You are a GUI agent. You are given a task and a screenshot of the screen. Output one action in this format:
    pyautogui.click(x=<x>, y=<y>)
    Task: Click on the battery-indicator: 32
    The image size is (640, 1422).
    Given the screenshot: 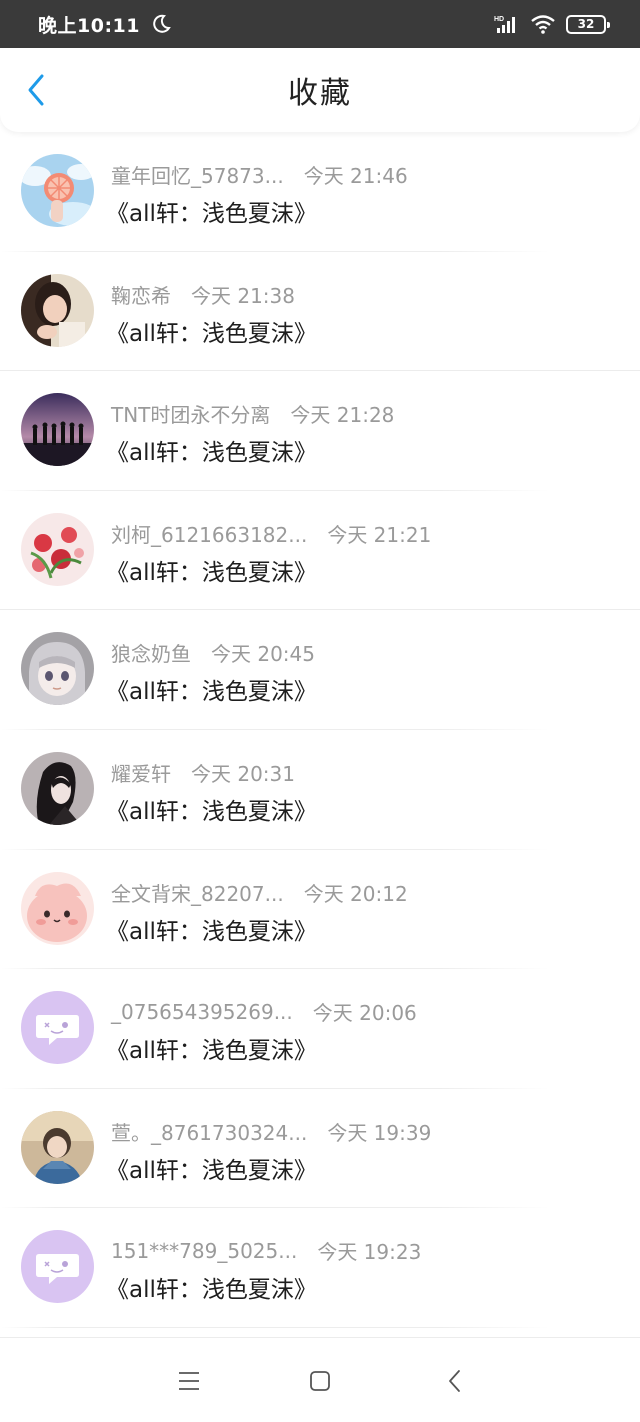 What is the action you would take?
    pyautogui.click(x=588, y=24)
    